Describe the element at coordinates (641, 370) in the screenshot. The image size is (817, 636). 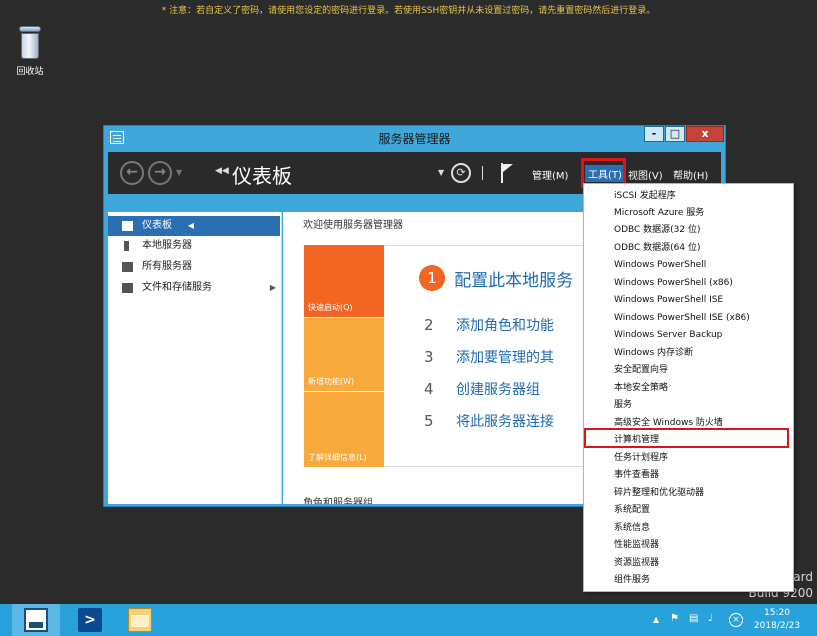
I see `menu-item-security-wizard: 安全配置向导` at that location.